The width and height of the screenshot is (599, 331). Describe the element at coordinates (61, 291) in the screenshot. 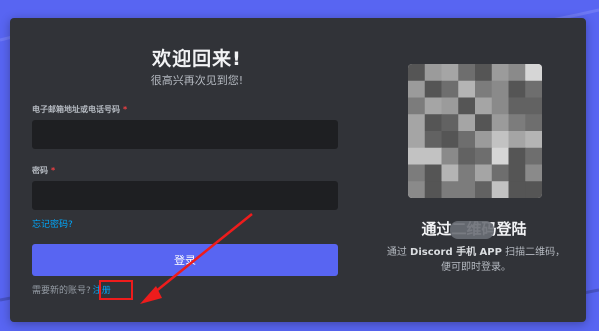

I see `need-account-text: 需要新的账号?` at that location.